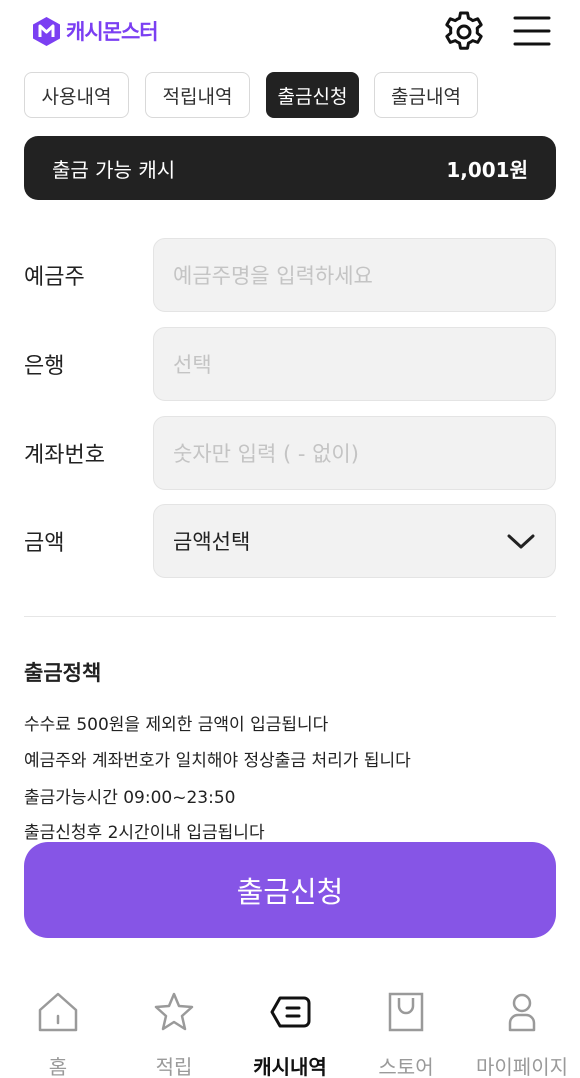 This screenshot has width=580, height=1078. What do you see at coordinates (130, 798) in the screenshot?
I see `policy-line: 출금가능시간 09:00~23:50` at bounding box center [130, 798].